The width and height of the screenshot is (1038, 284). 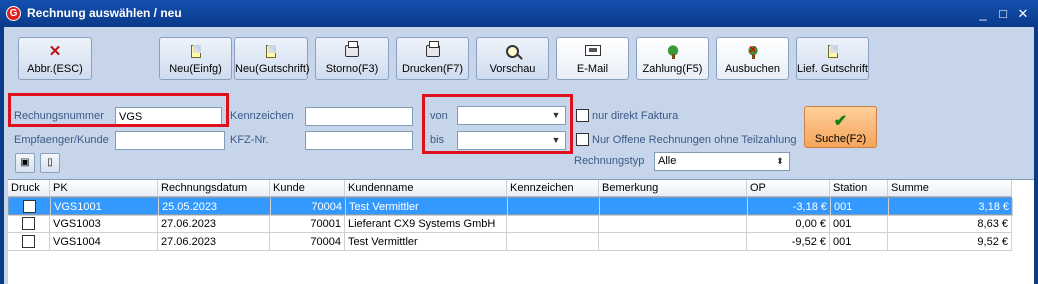 What do you see at coordinates (426, 188) in the screenshot?
I see `column-header-customer-name: Kundenname` at bounding box center [426, 188].